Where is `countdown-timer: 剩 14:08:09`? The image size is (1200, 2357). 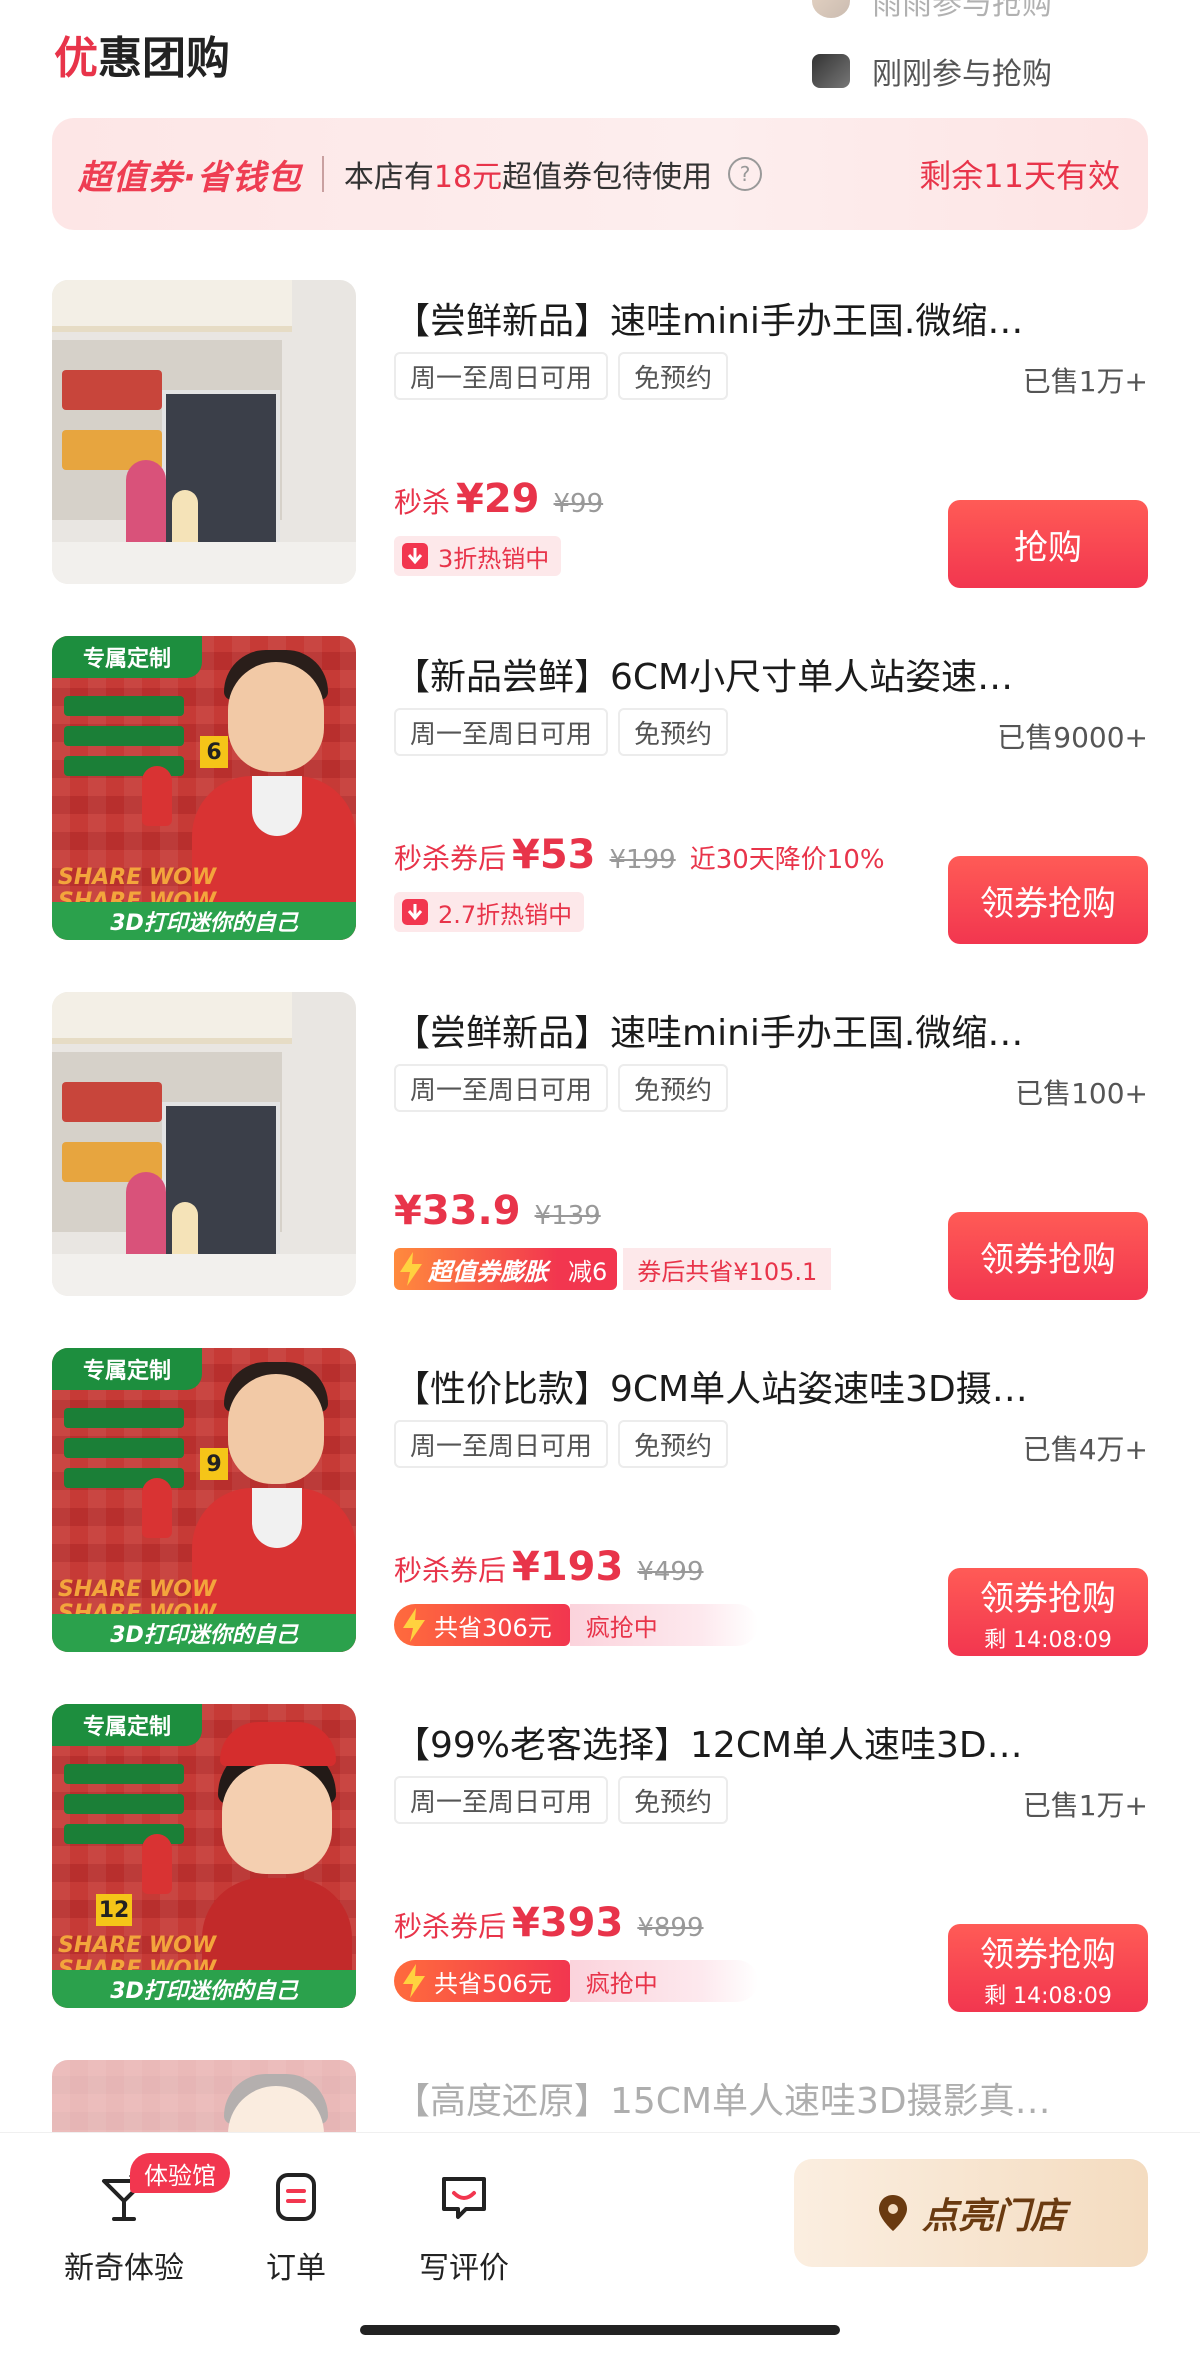 countdown-timer: 剩 14:08:09 is located at coordinates (1048, 1640).